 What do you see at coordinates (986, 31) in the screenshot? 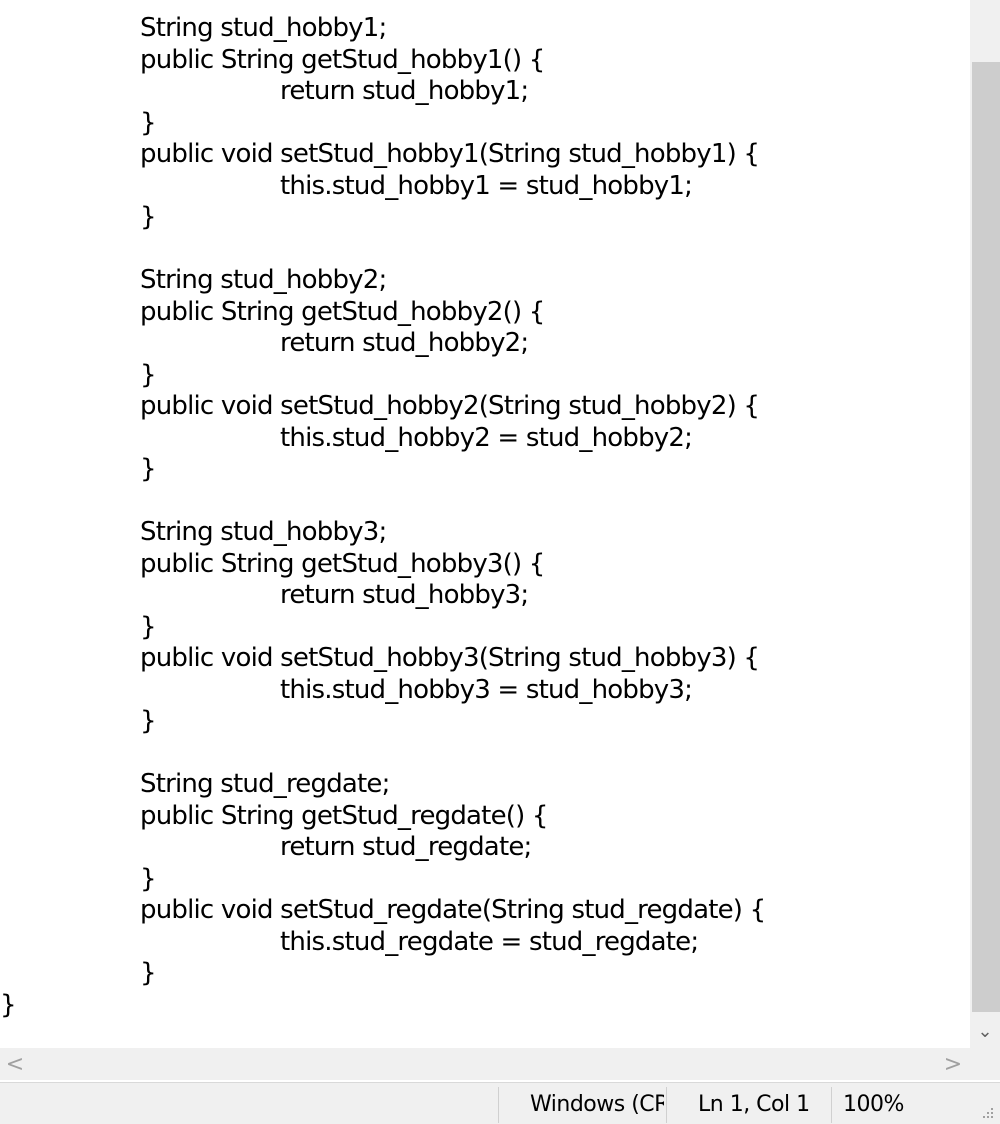
I see `vertical-scroll-track` at bounding box center [986, 31].